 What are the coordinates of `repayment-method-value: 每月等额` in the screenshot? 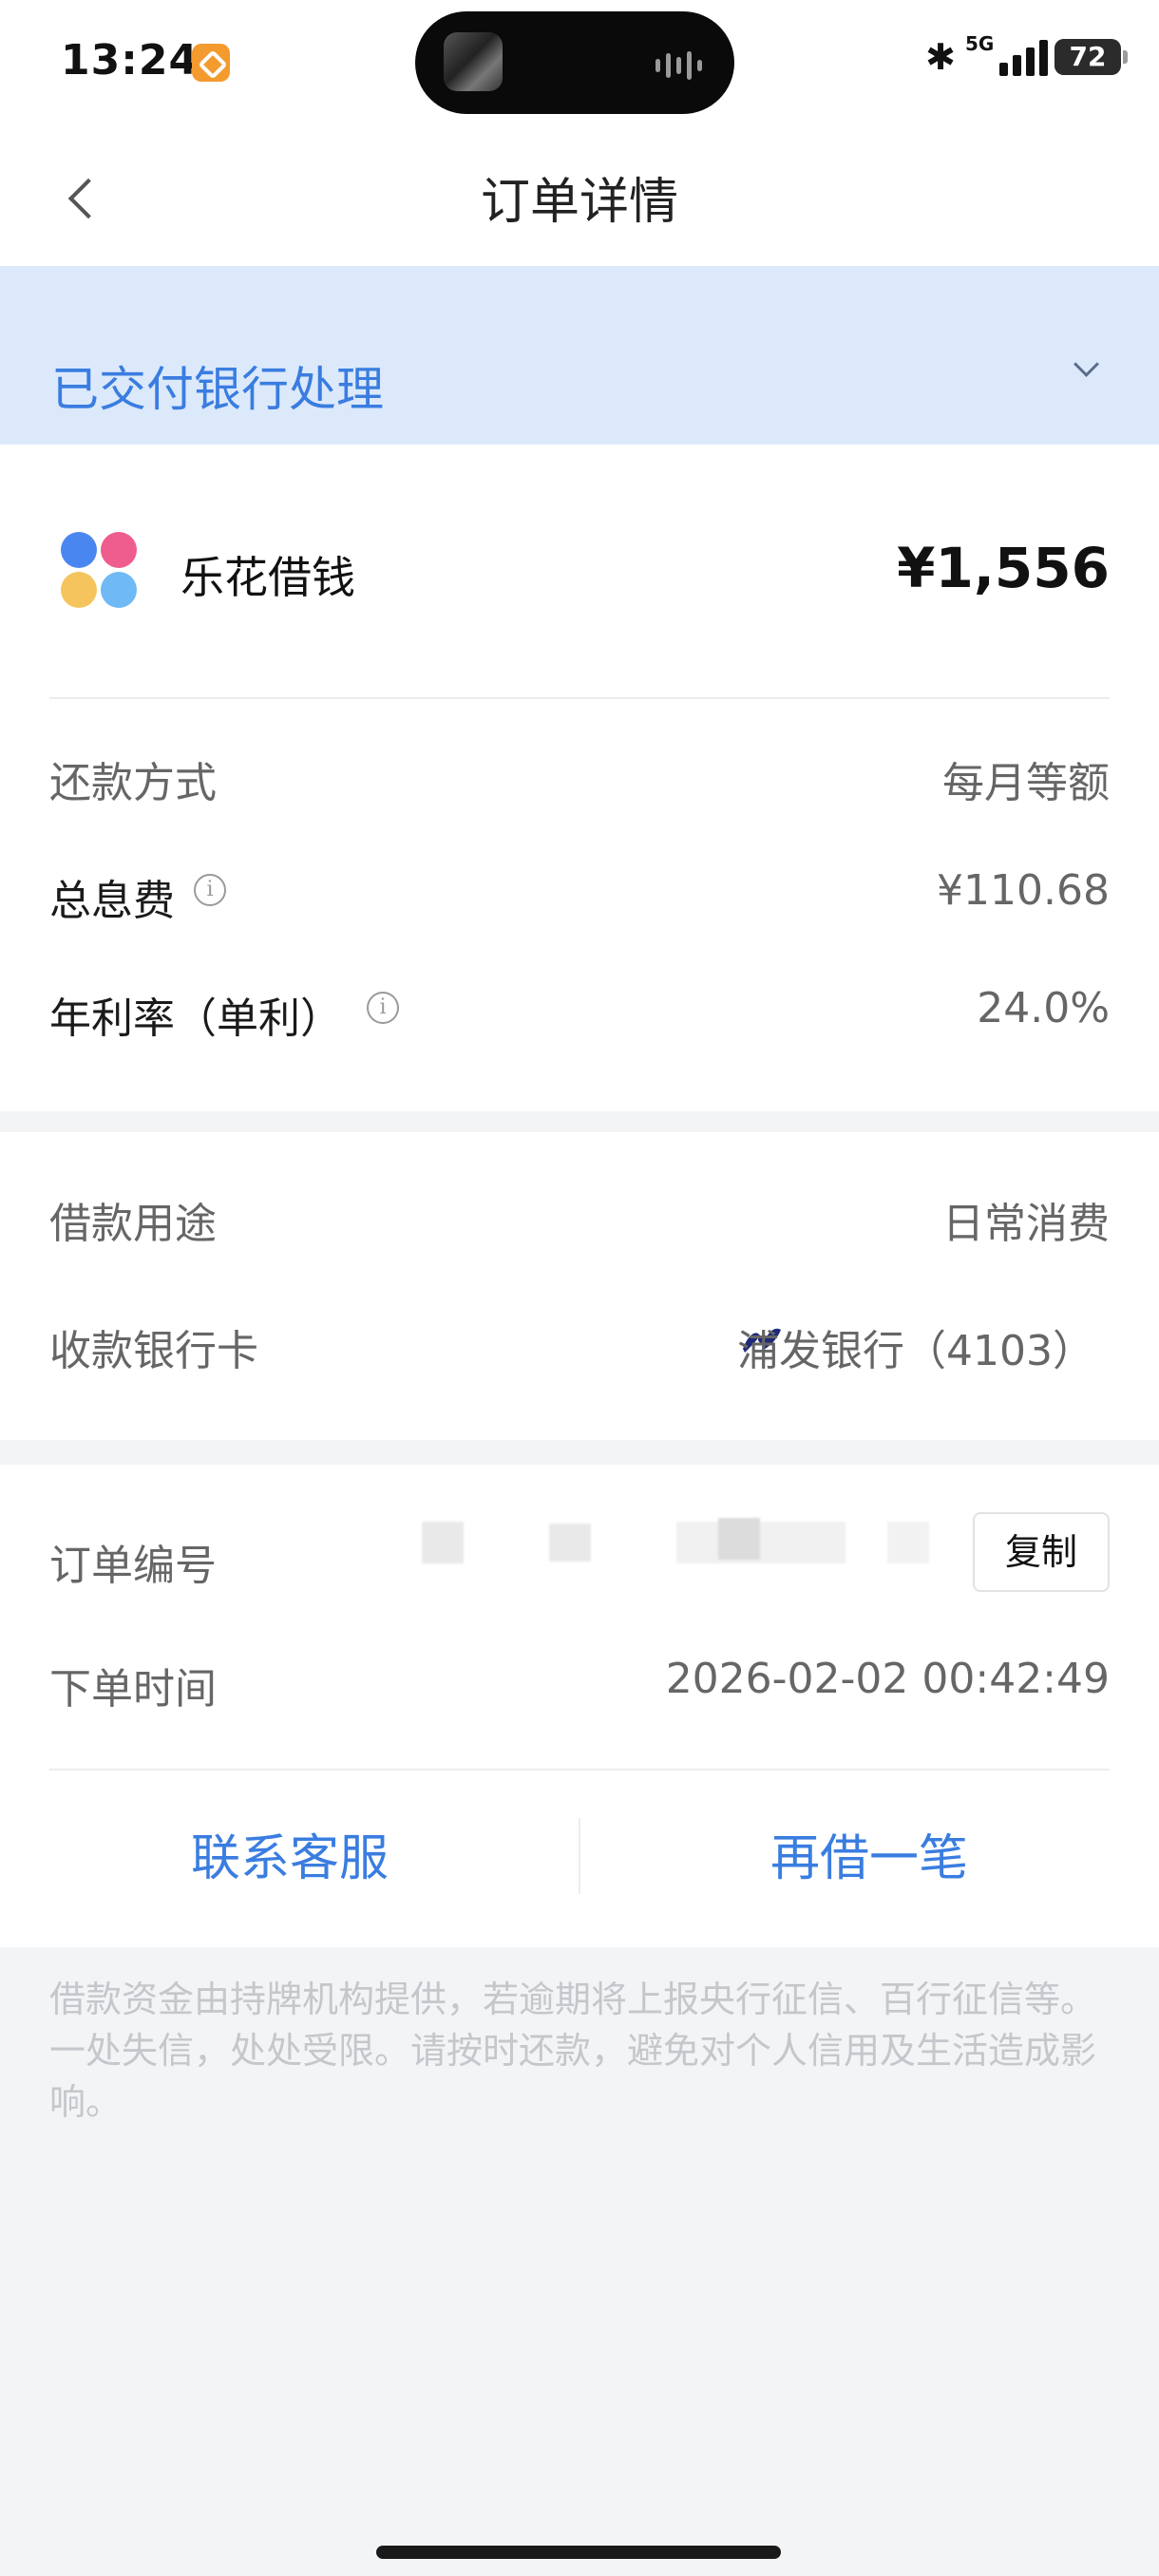 It's located at (1026, 783).